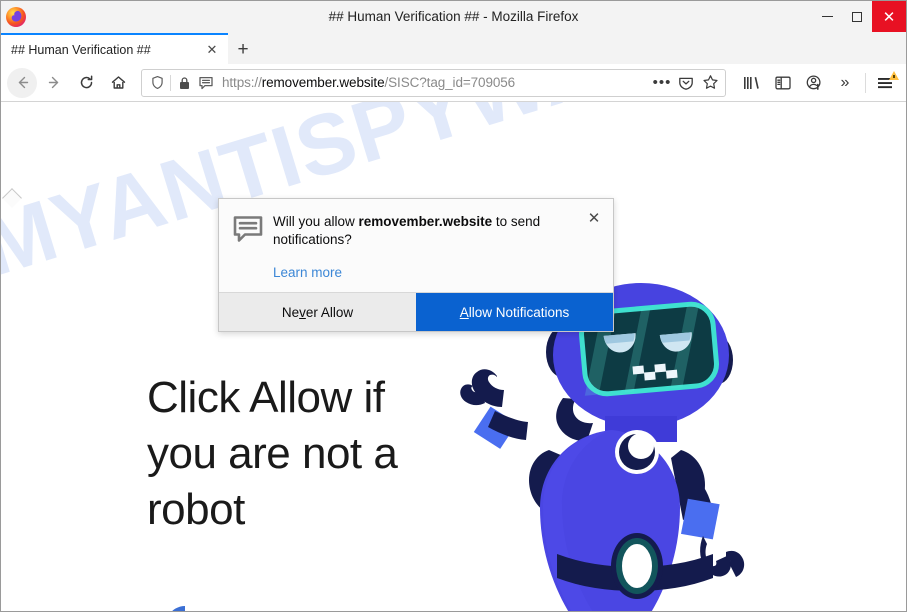 The image size is (907, 612). I want to click on forward-button, so click(54, 83).